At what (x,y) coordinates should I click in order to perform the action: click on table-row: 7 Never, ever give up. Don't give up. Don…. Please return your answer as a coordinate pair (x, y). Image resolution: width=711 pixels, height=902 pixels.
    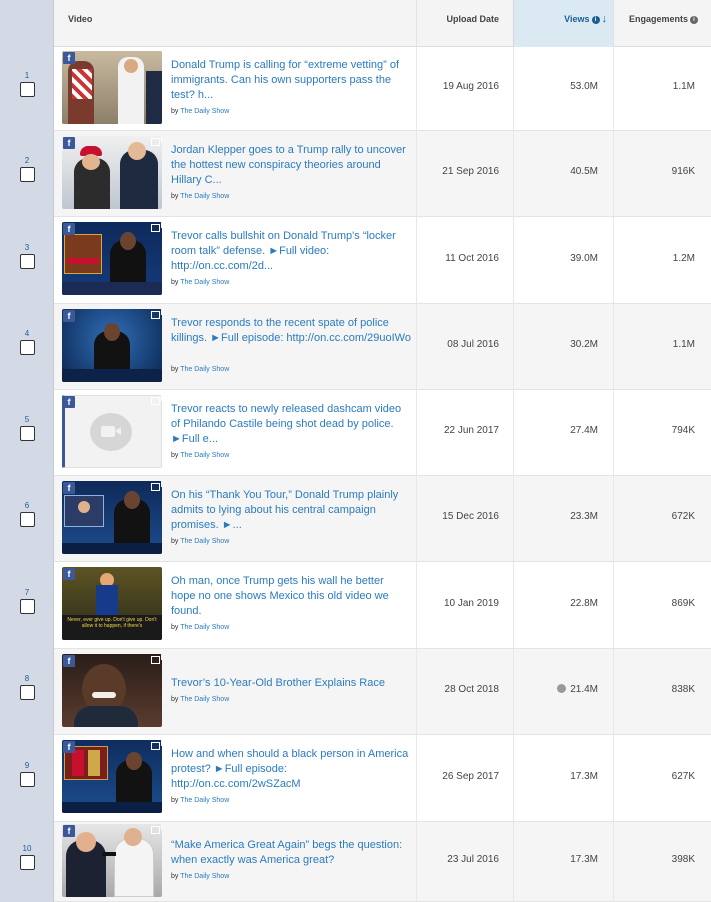
    Looking at the image, I should click on (365, 605).